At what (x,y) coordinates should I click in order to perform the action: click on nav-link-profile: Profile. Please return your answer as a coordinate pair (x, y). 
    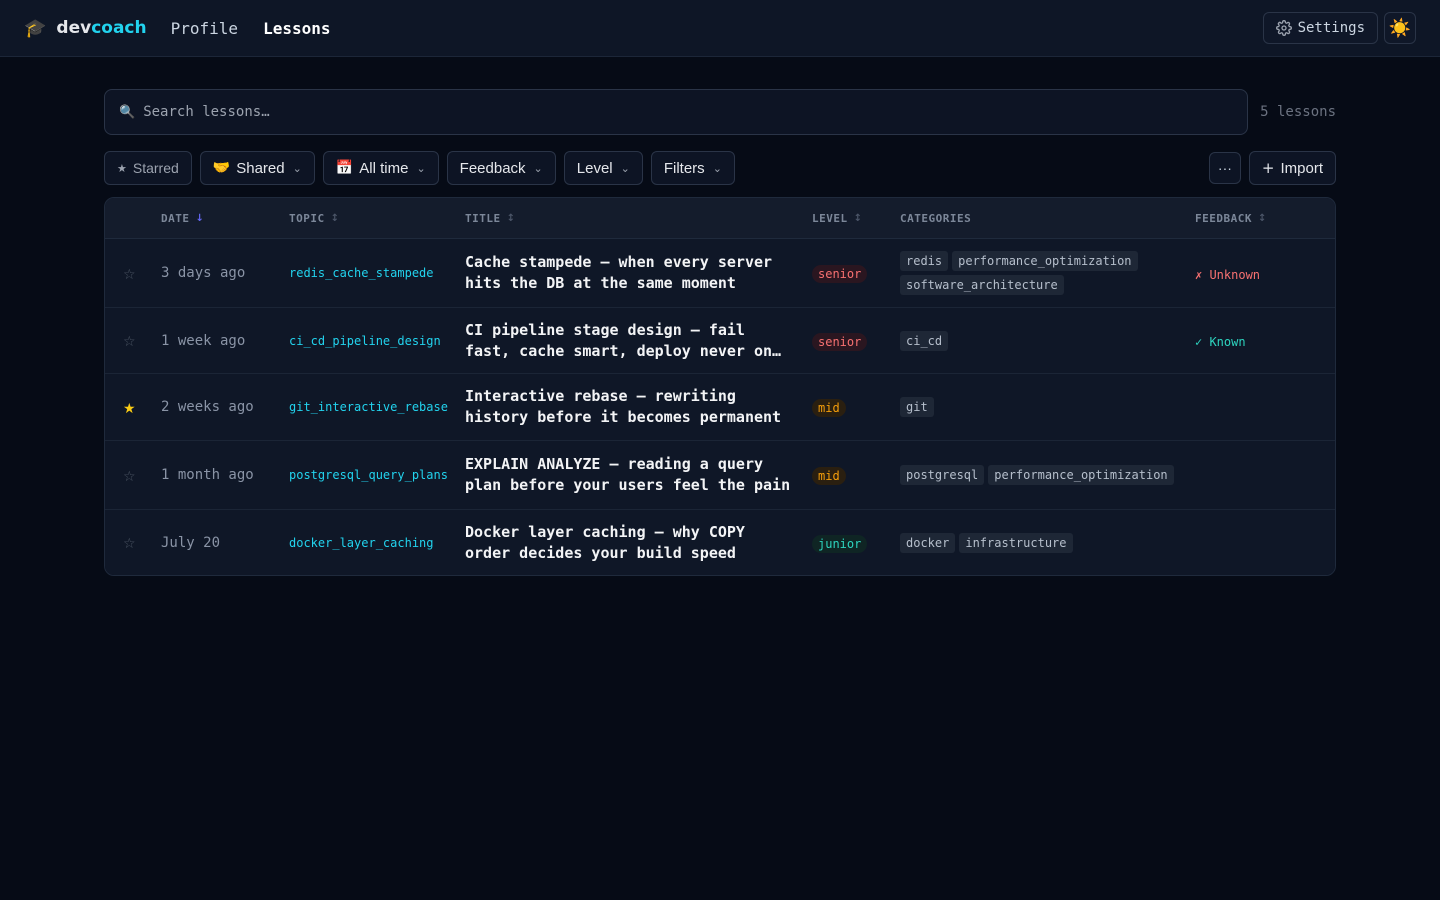
    Looking at the image, I should click on (204, 28).